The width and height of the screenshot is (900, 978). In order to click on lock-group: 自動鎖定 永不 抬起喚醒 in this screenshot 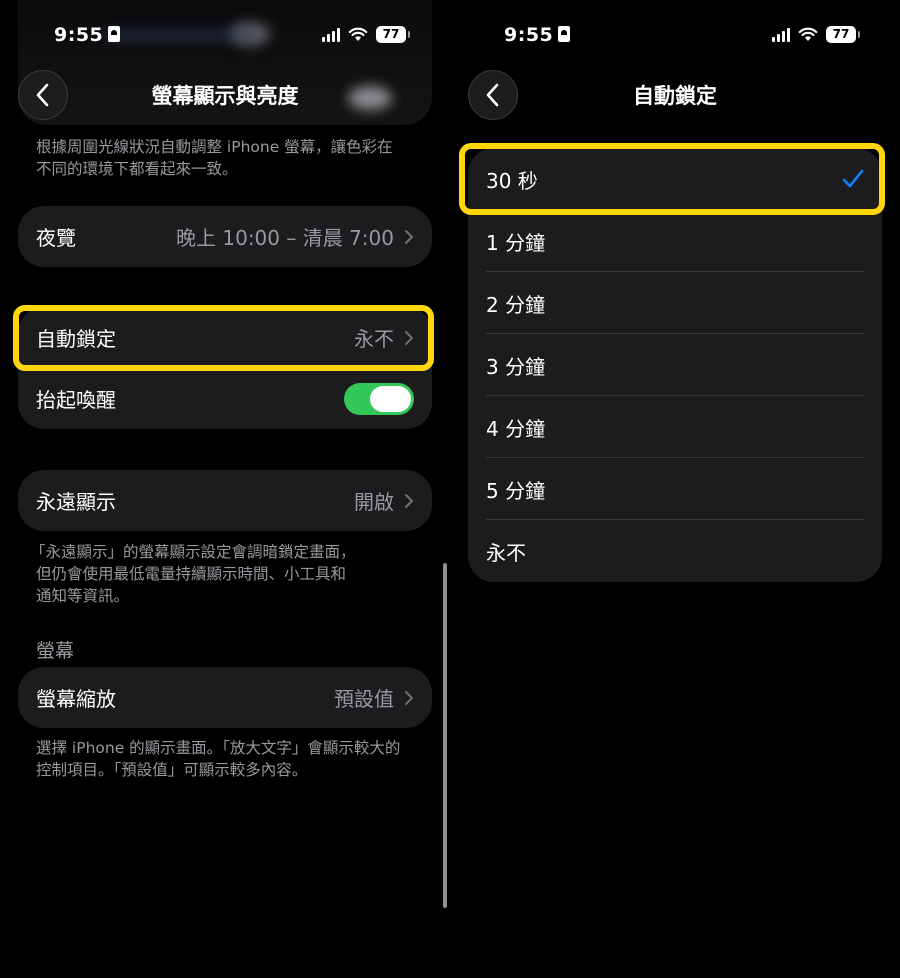, I will do `click(225, 368)`.